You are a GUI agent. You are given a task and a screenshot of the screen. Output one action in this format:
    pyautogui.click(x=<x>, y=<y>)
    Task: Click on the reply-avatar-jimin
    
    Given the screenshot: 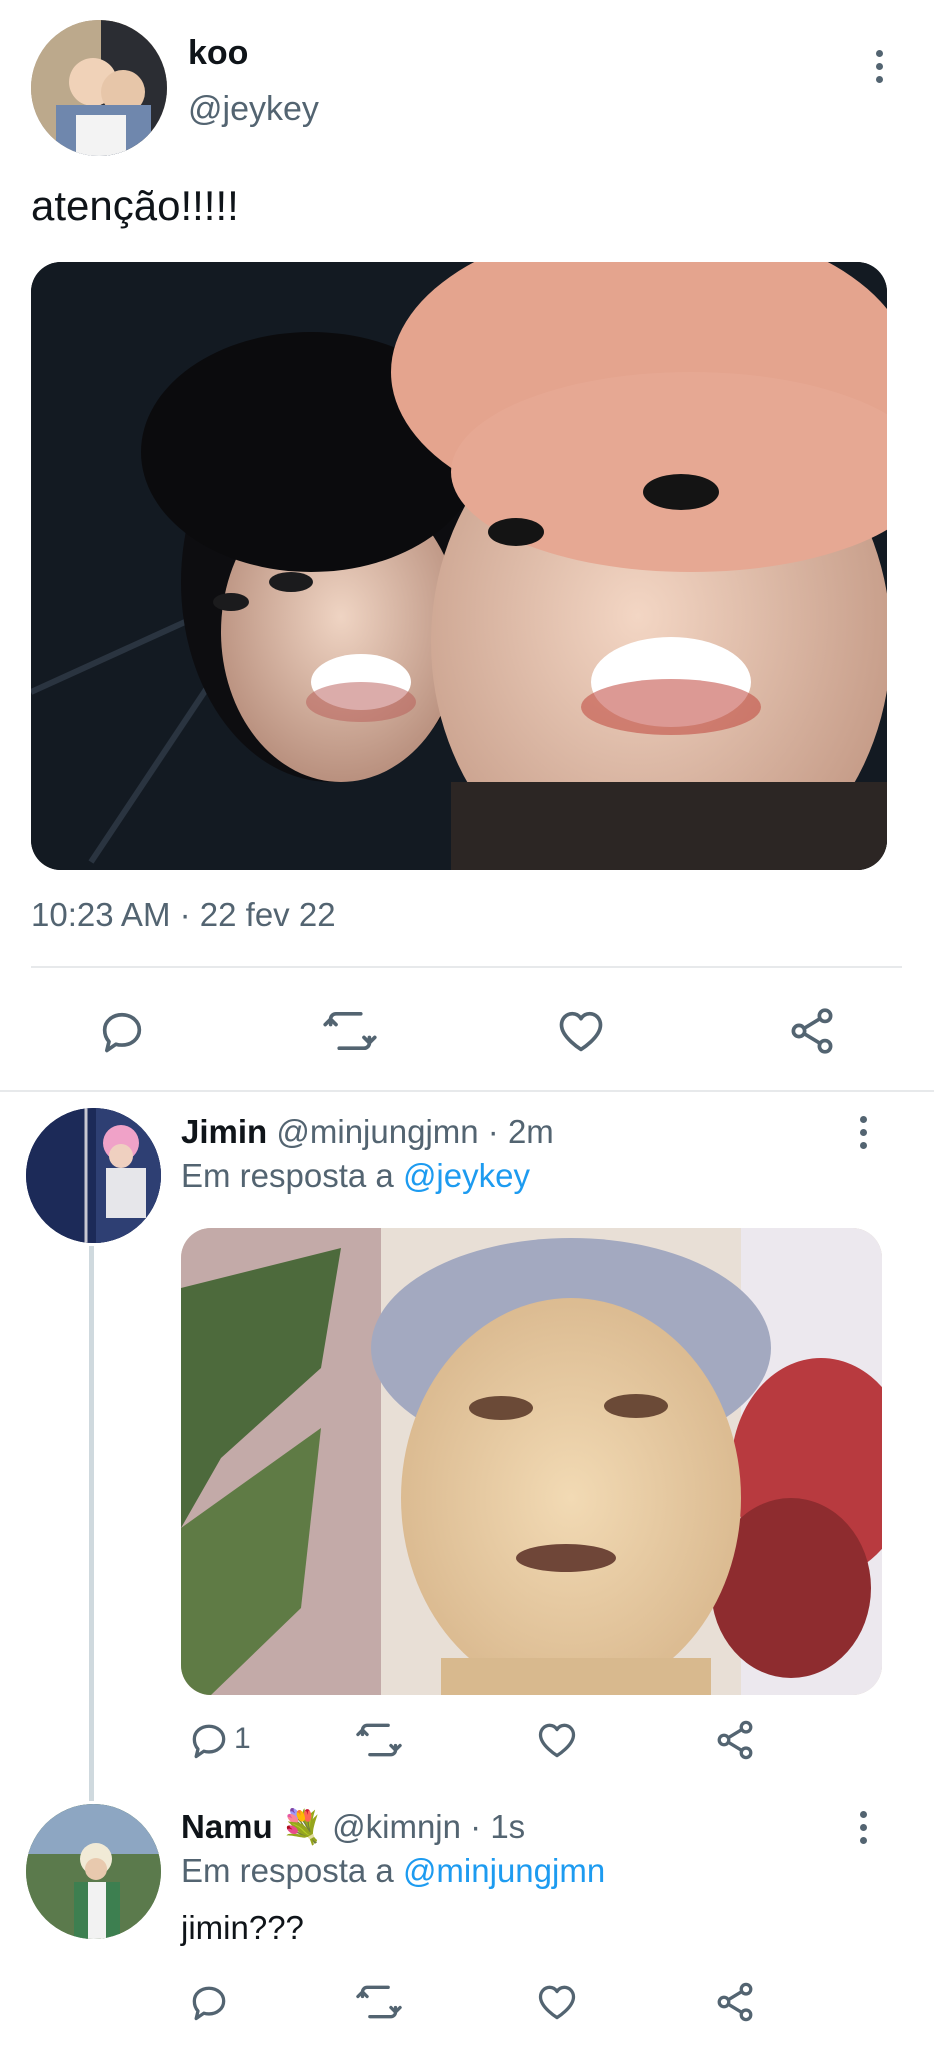 What is the action you would take?
    pyautogui.click(x=93, y=1175)
    